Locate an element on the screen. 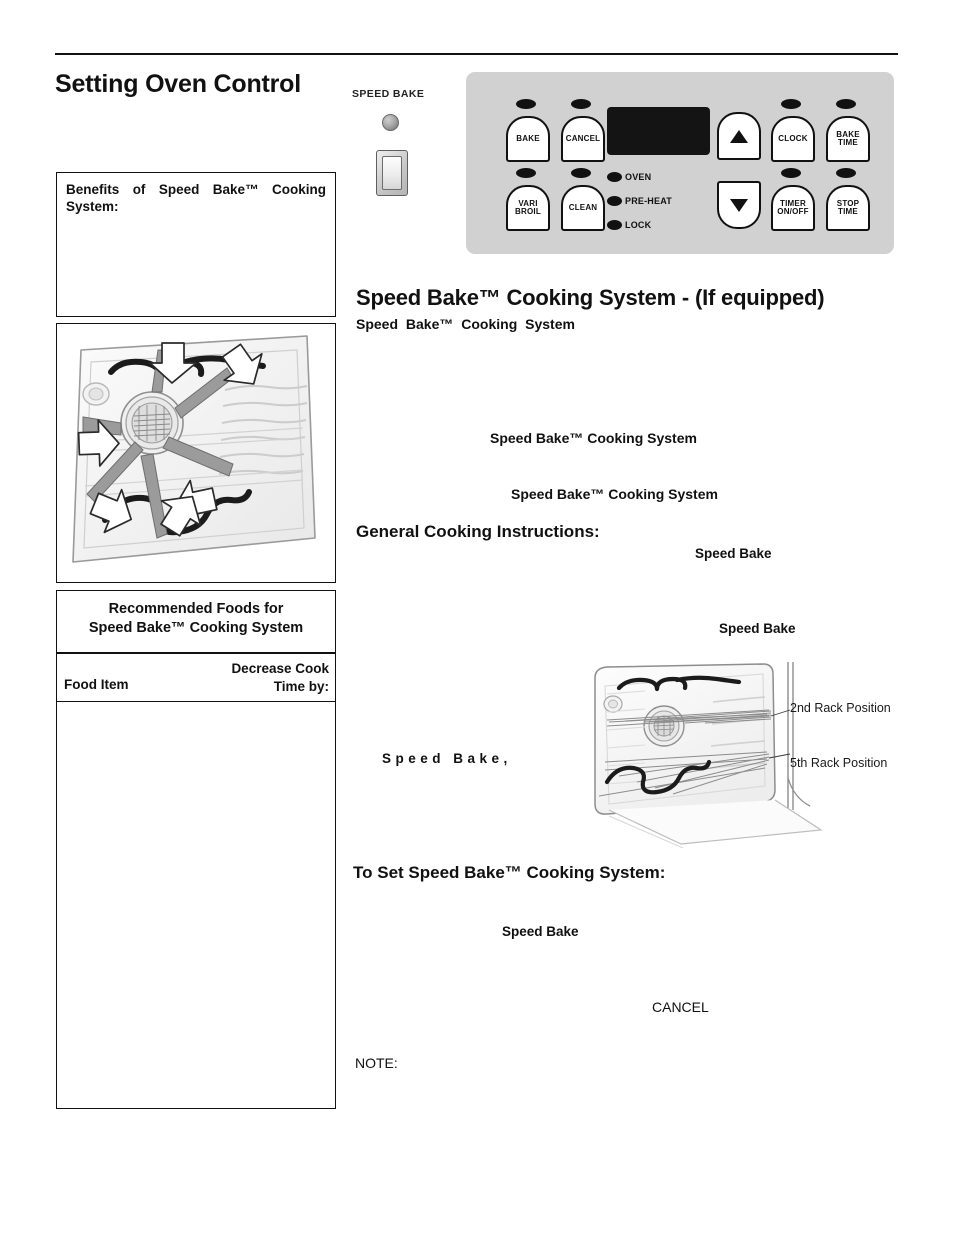  vari-broil-button-label: VARI BROIL is located at coordinates (528, 207).